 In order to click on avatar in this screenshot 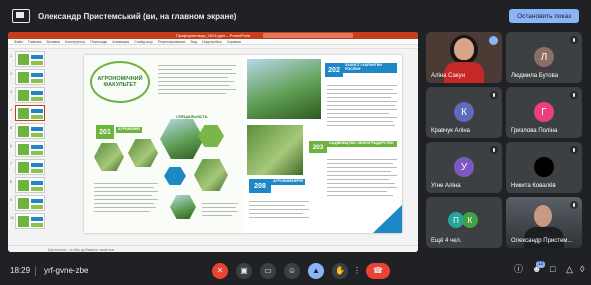, I will do `click(544, 167)`.